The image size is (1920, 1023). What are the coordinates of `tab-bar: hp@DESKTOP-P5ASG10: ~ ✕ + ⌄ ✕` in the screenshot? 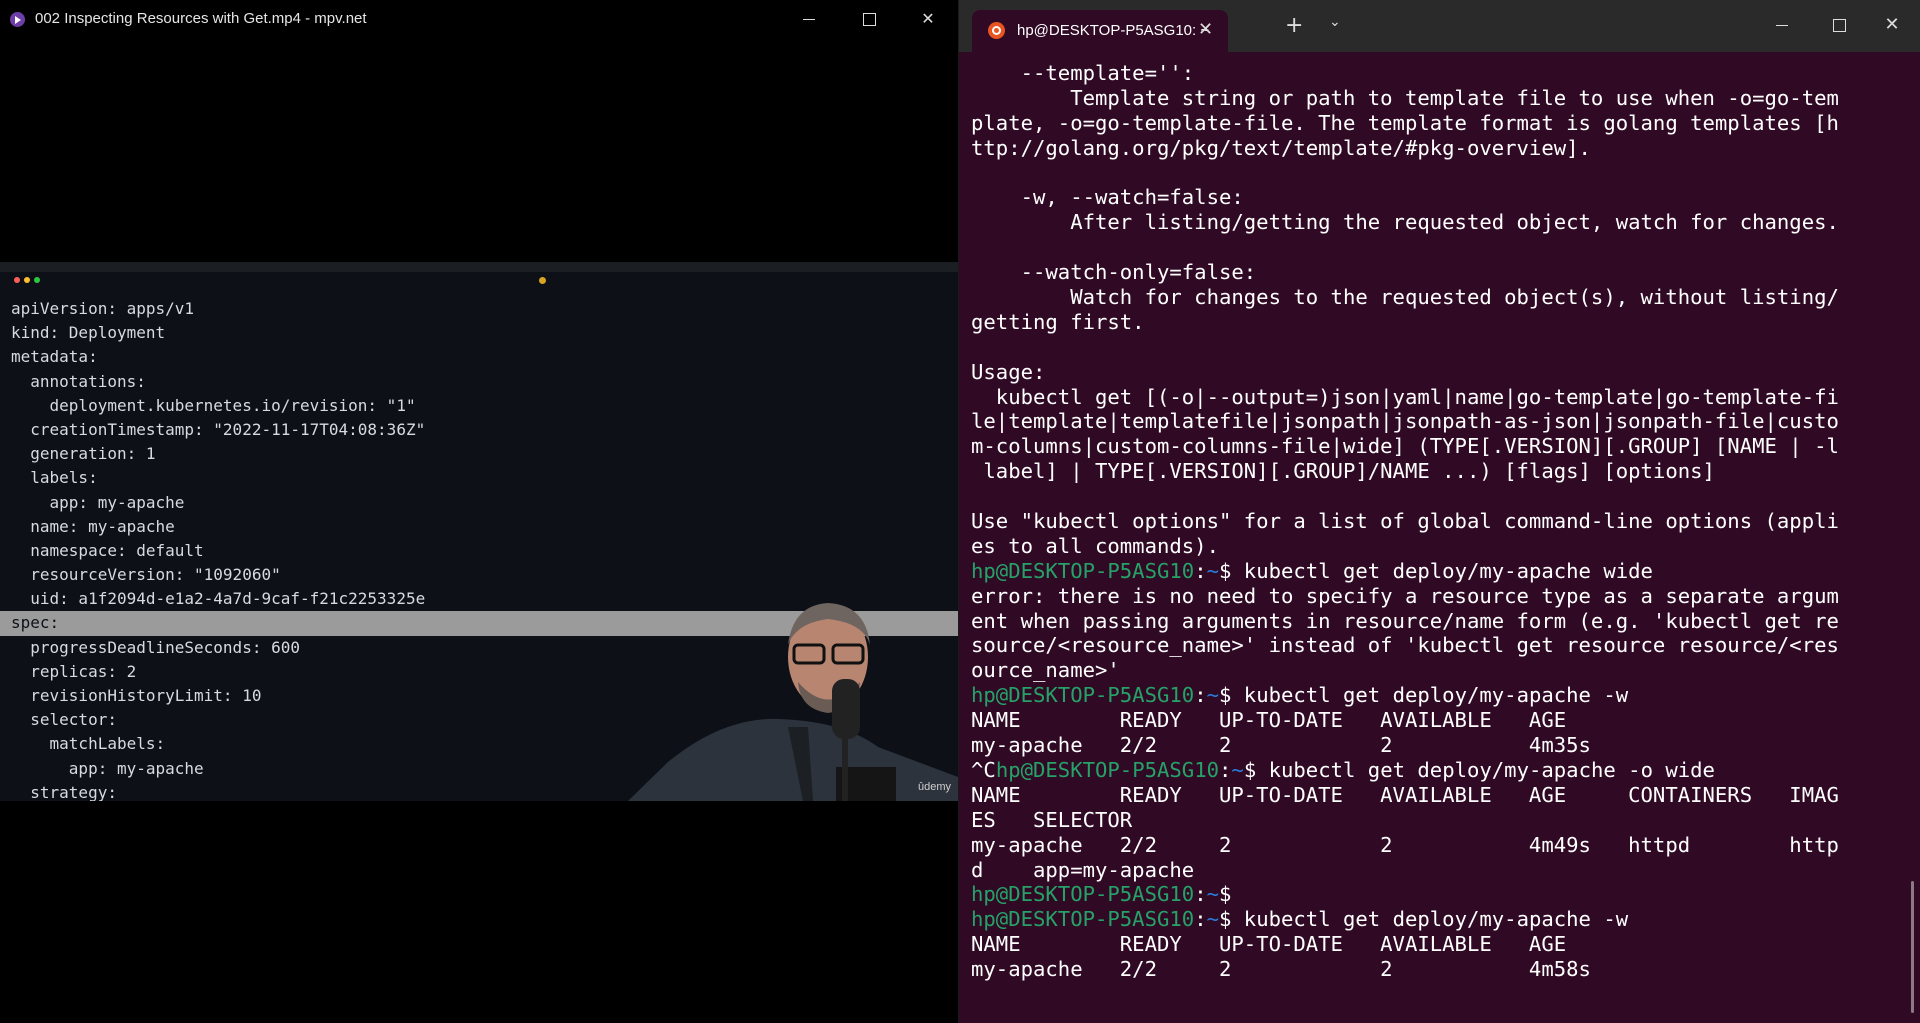 It's located at (1439, 26).